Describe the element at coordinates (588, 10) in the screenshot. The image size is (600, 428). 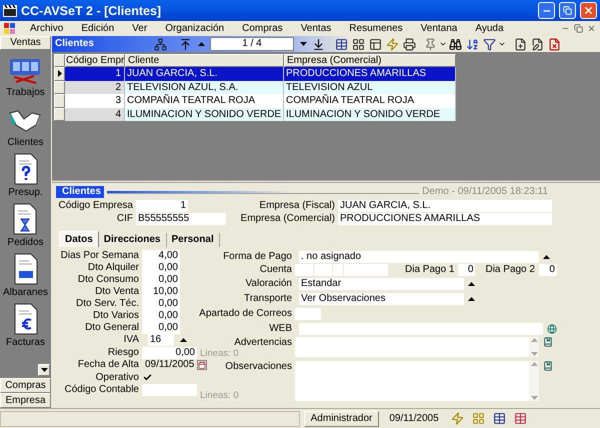
I see `close-button` at that location.